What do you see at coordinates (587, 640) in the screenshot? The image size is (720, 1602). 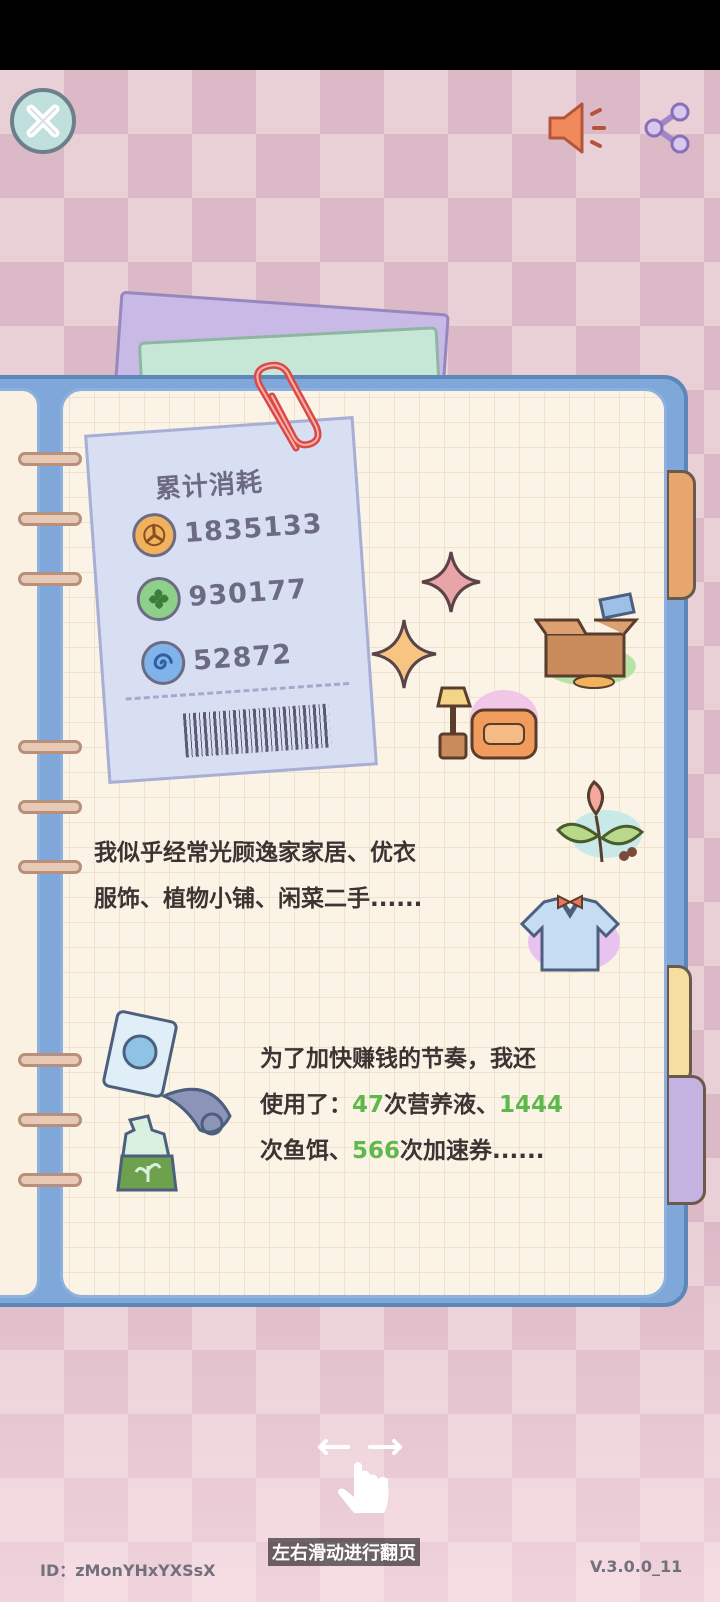 I see `box-icon` at bounding box center [587, 640].